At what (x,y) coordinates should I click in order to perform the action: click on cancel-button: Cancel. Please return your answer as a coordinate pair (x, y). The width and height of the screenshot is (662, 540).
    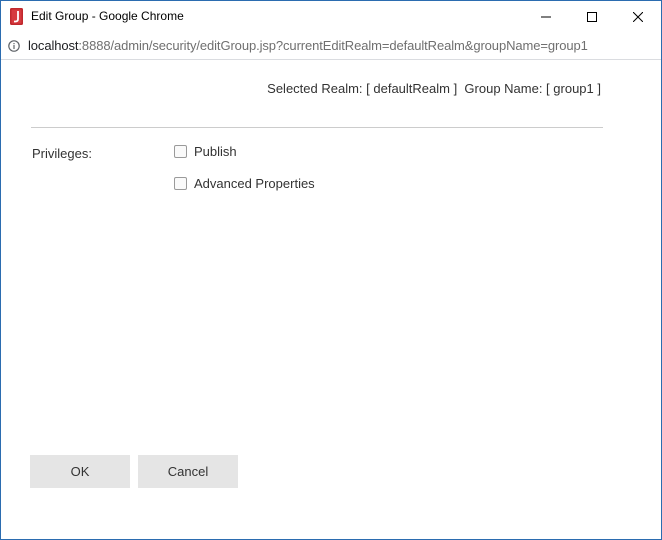
    Looking at the image, I should click on (188, 471).